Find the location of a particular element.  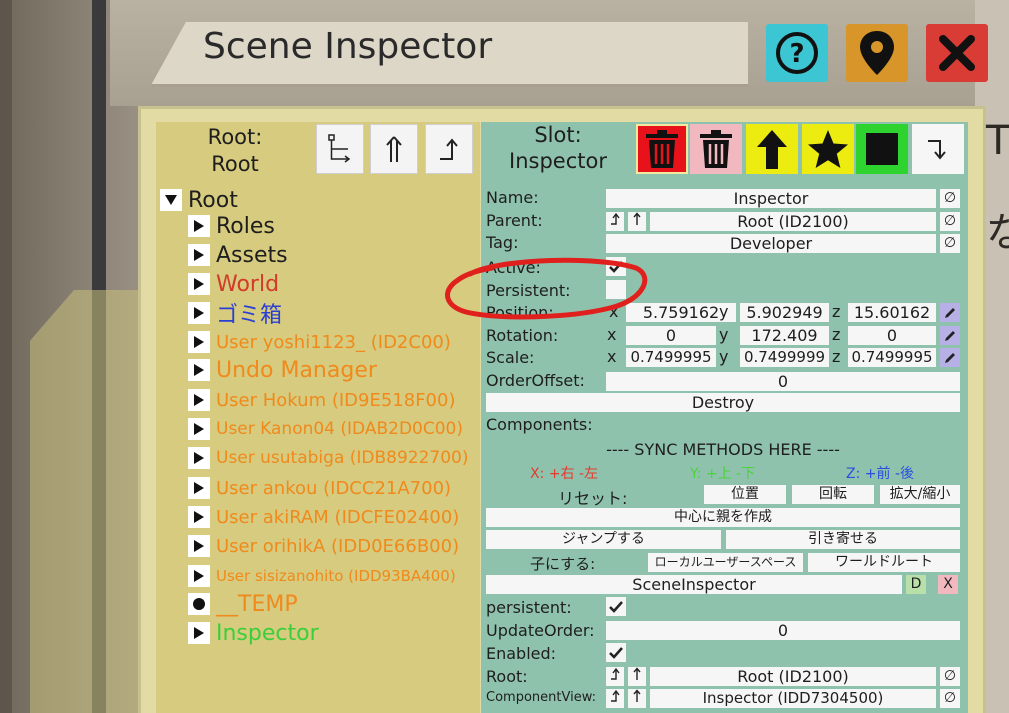

destroy-slot-button is located at coordinates (662, 149).